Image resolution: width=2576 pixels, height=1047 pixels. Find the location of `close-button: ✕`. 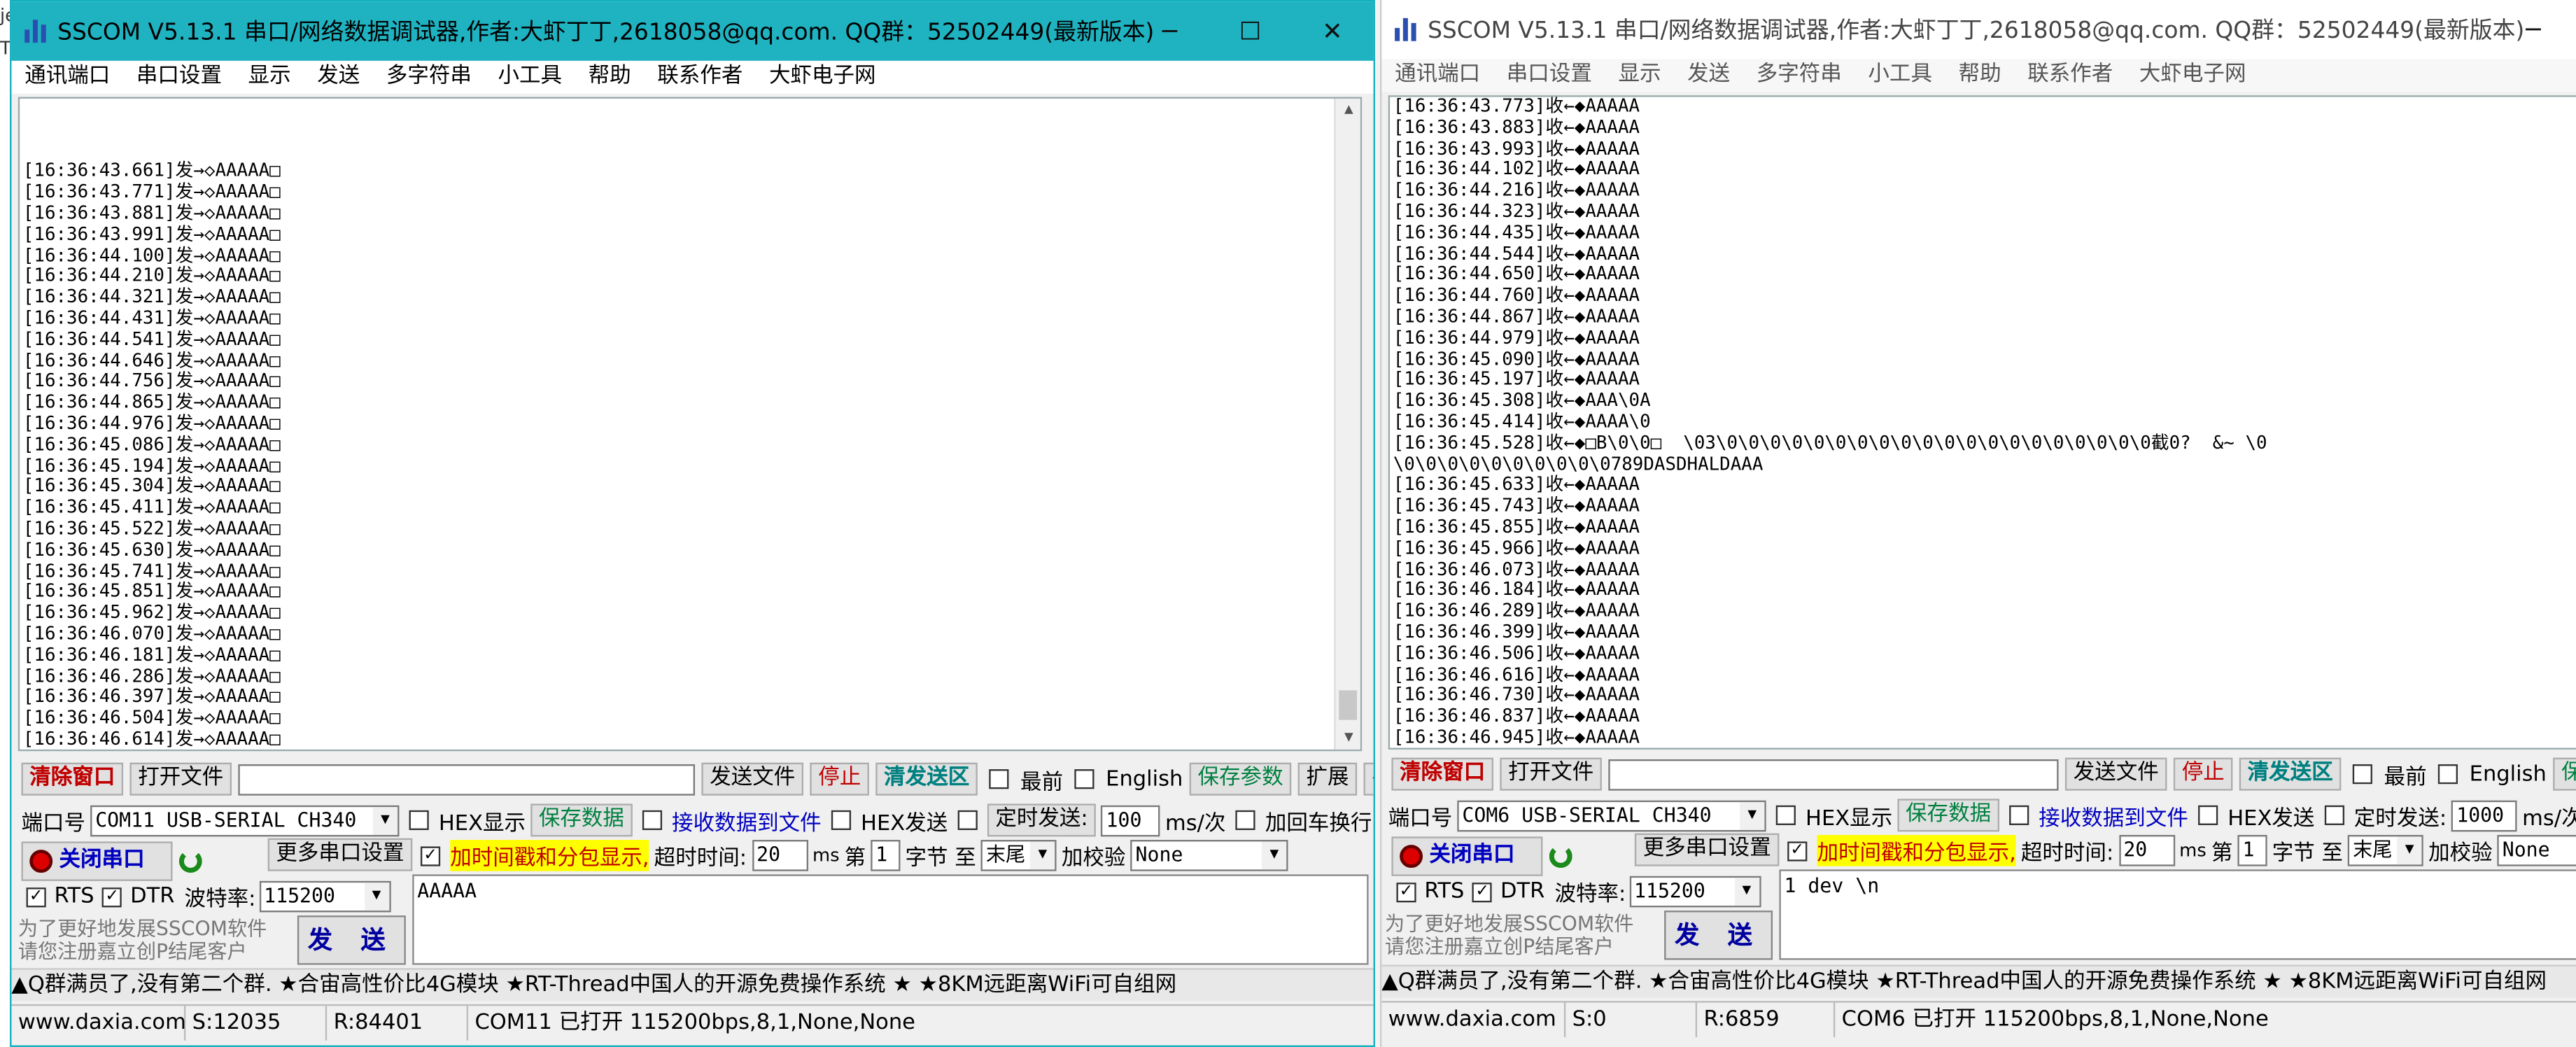

close-button: ✕ is located at coordinates (1332, 31).